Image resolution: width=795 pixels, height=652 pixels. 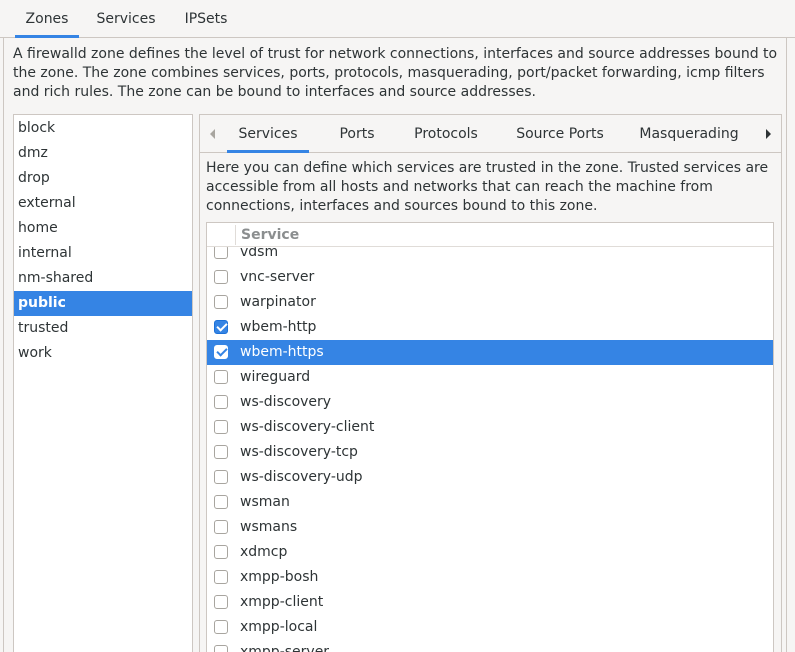 What do you see at coordinates (103, 353) in the screenshot?
I see `zone-item-work: work` at bounding box center [103, 353].